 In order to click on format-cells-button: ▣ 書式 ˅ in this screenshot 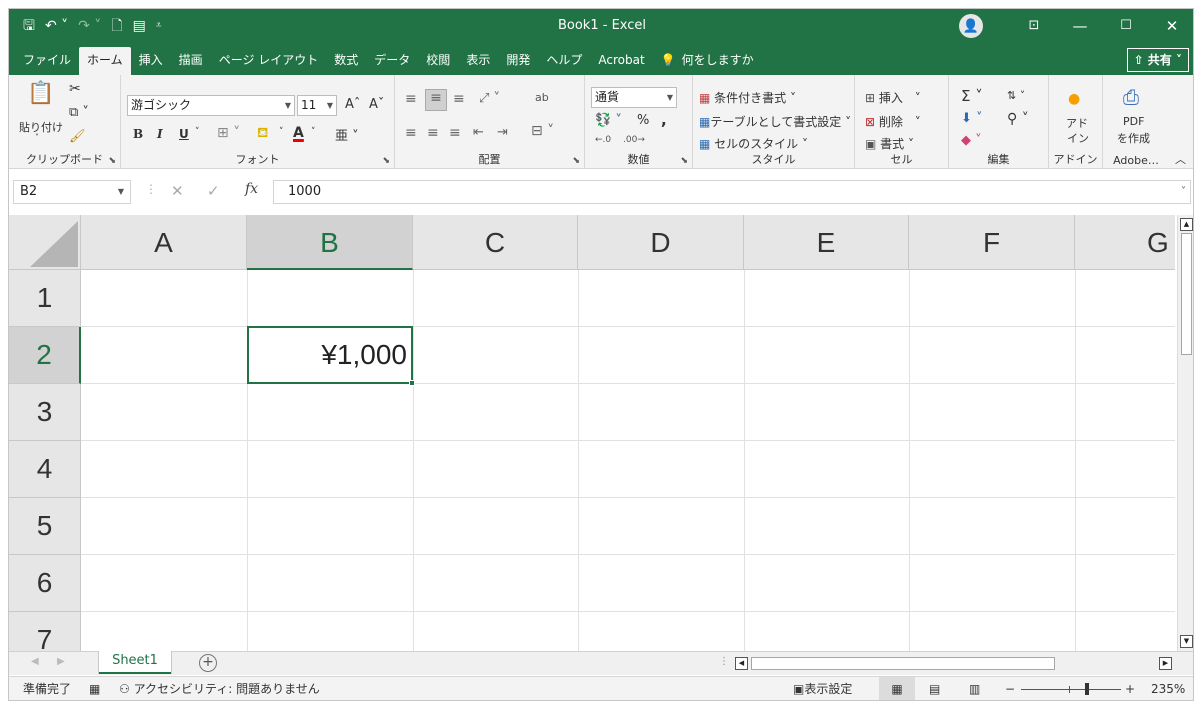, I will do `click(889, 143)`.